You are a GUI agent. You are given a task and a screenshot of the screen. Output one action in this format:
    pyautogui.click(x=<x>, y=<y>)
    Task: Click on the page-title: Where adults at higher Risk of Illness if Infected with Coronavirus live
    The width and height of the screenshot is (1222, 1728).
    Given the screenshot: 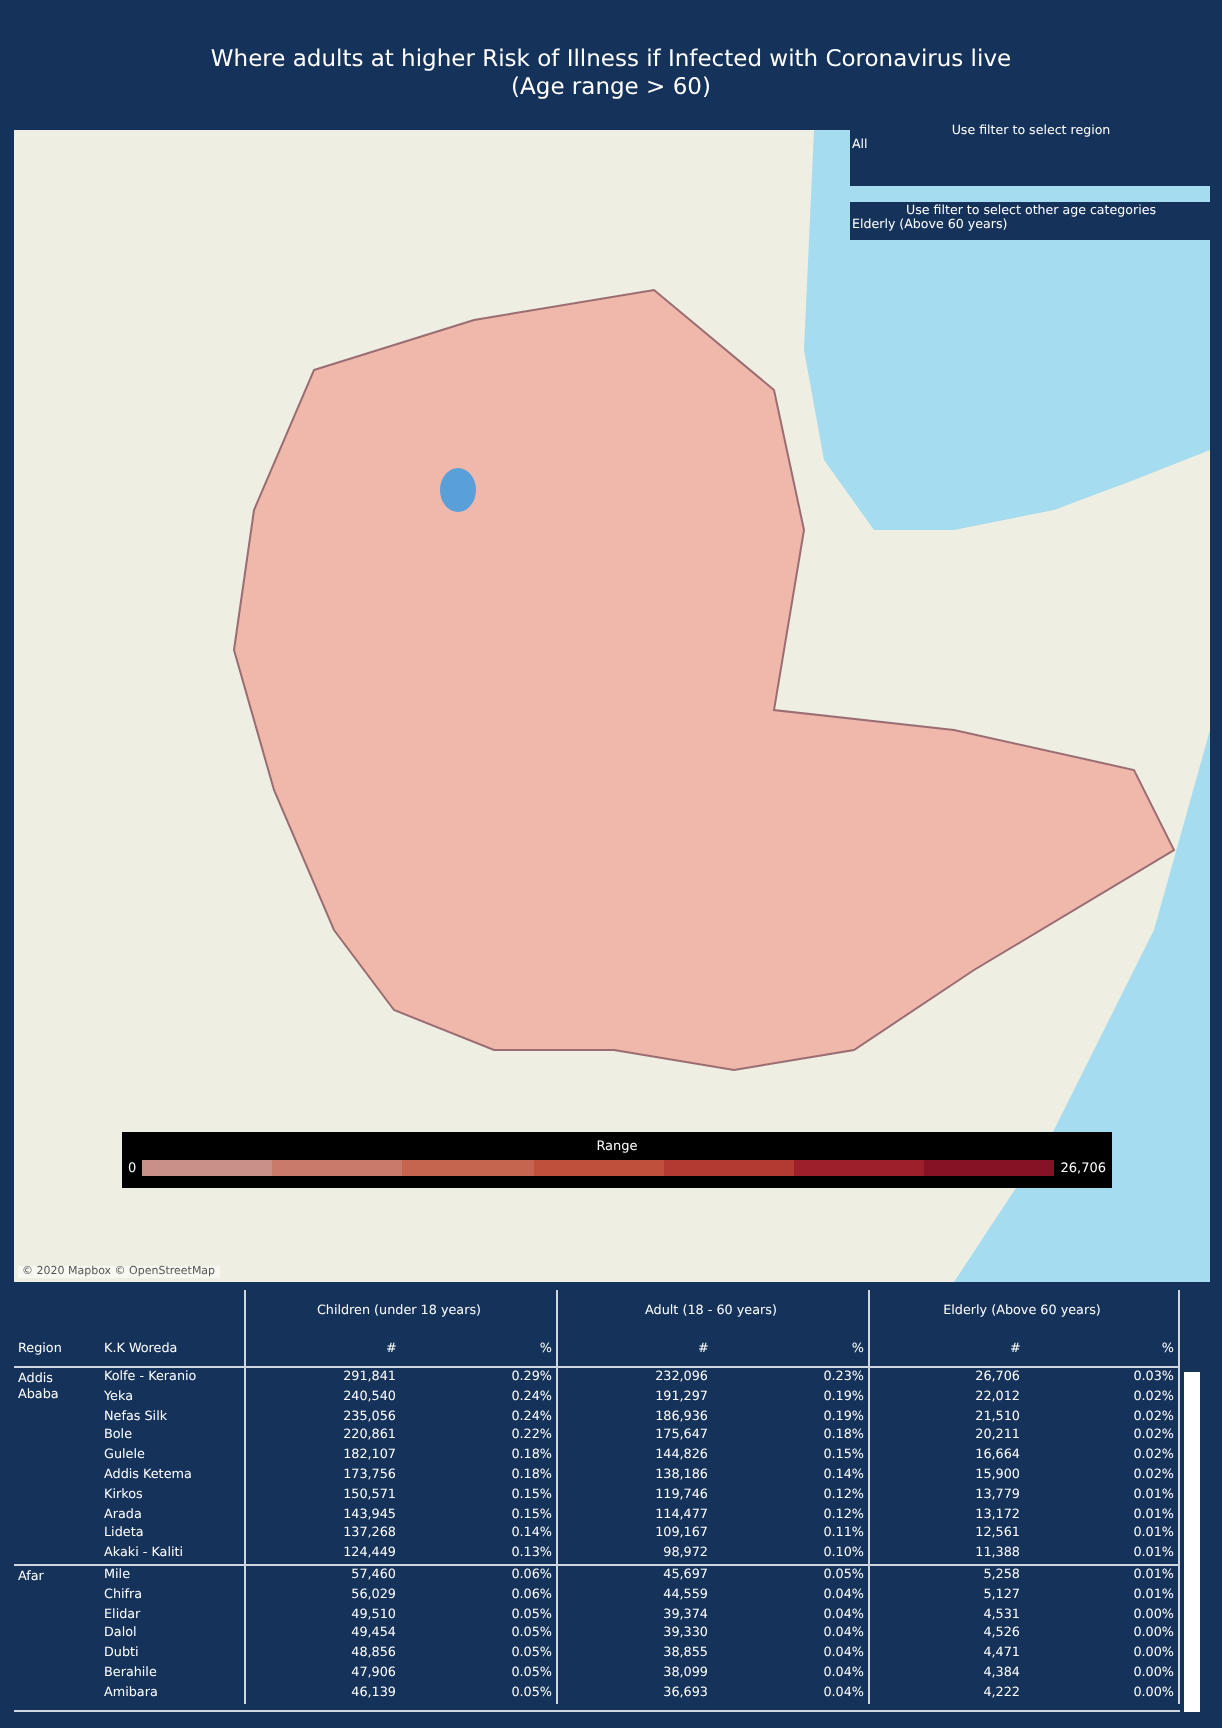 What is the action you would take?
    pyautogui.click(x=611, y=57)
    